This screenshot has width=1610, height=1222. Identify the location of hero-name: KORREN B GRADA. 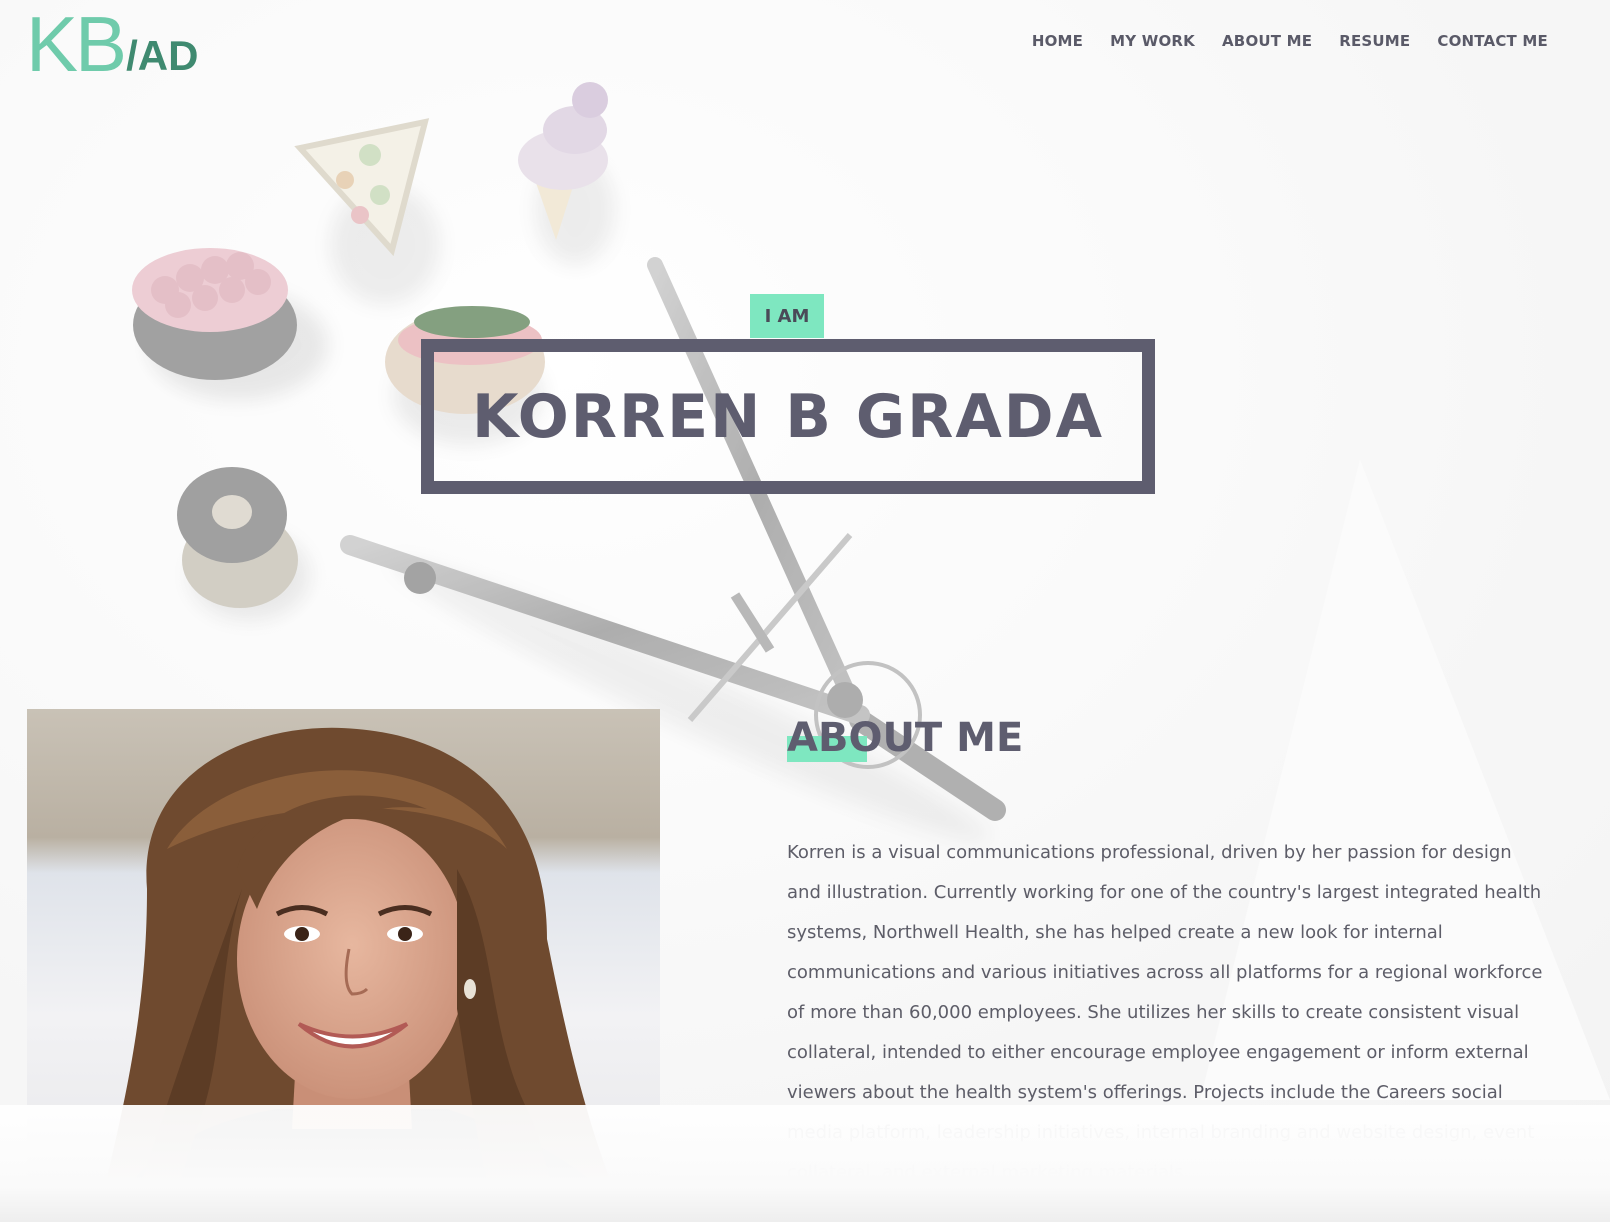
(788, 416).